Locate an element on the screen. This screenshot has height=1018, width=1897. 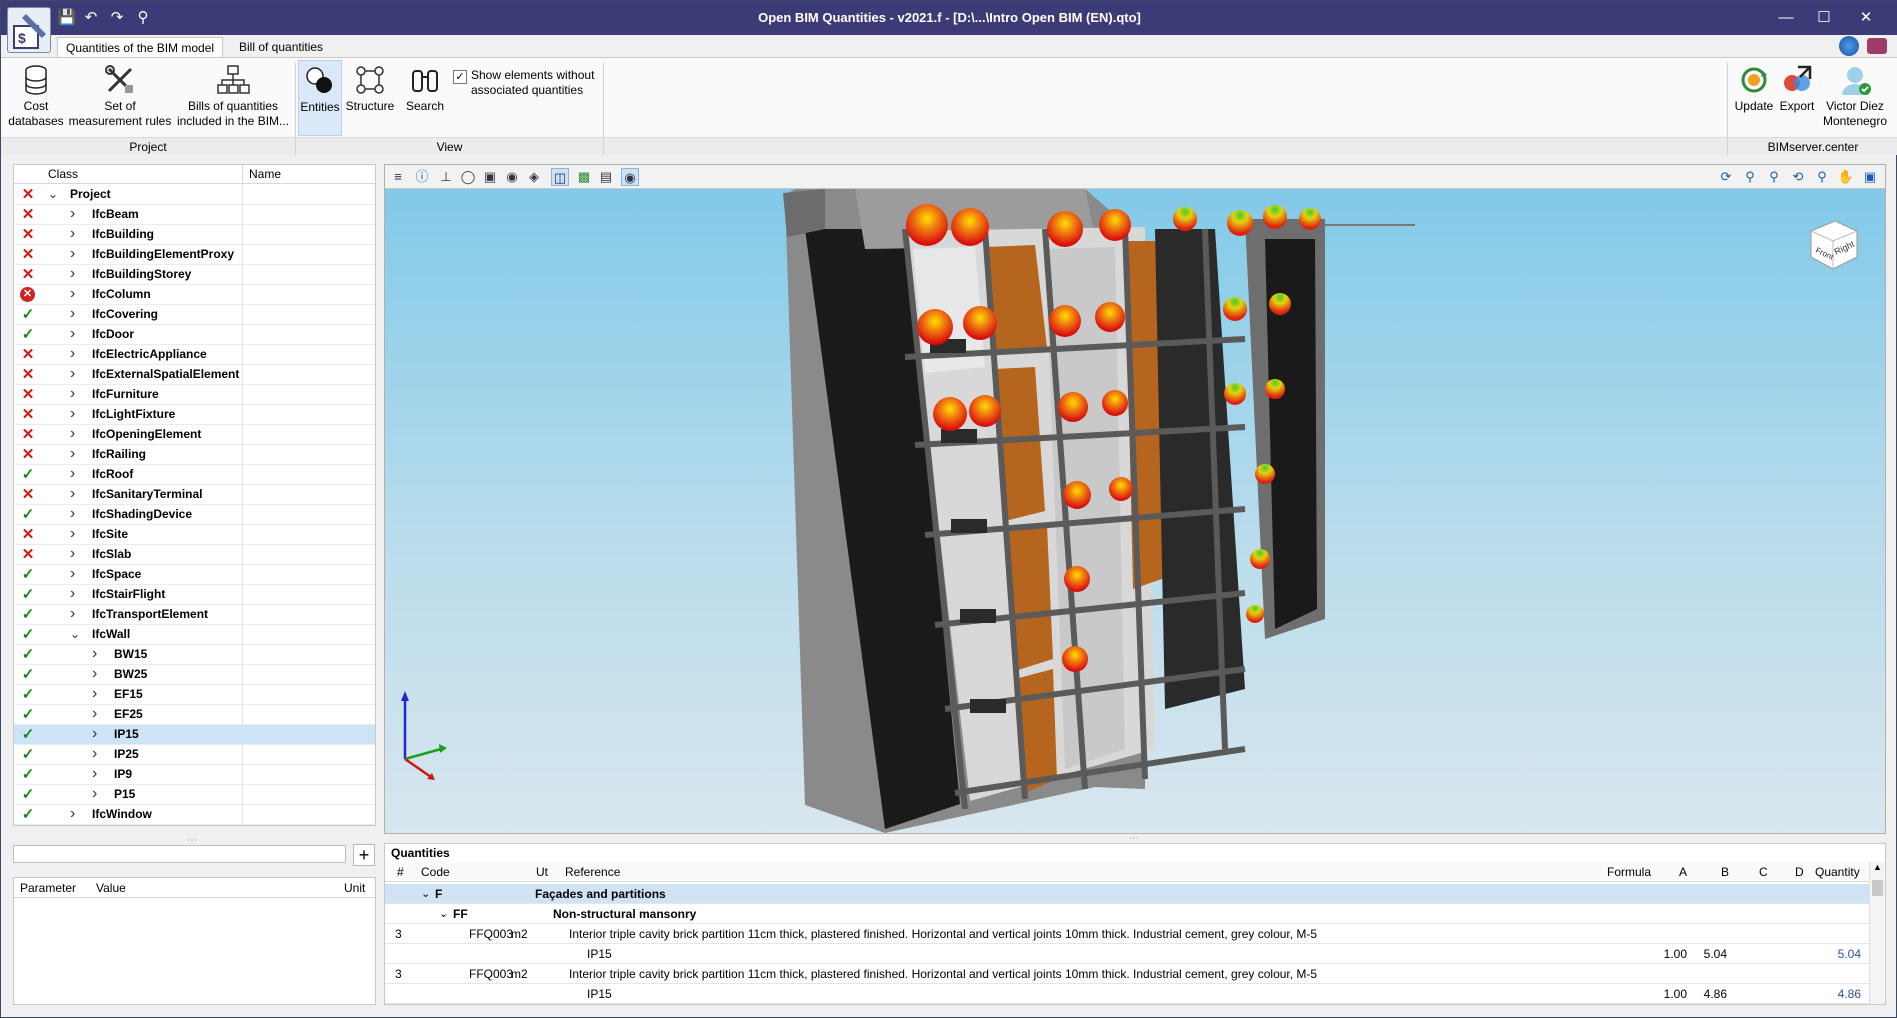
shade-icon: ◉ is located at coordinates (512, 177).